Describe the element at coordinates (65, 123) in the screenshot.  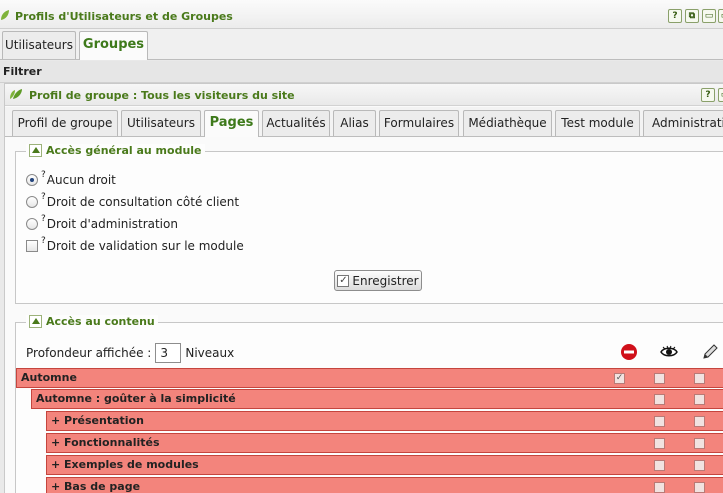
I see `tab-profil-de-groupe: Profil de groupe` at that location.